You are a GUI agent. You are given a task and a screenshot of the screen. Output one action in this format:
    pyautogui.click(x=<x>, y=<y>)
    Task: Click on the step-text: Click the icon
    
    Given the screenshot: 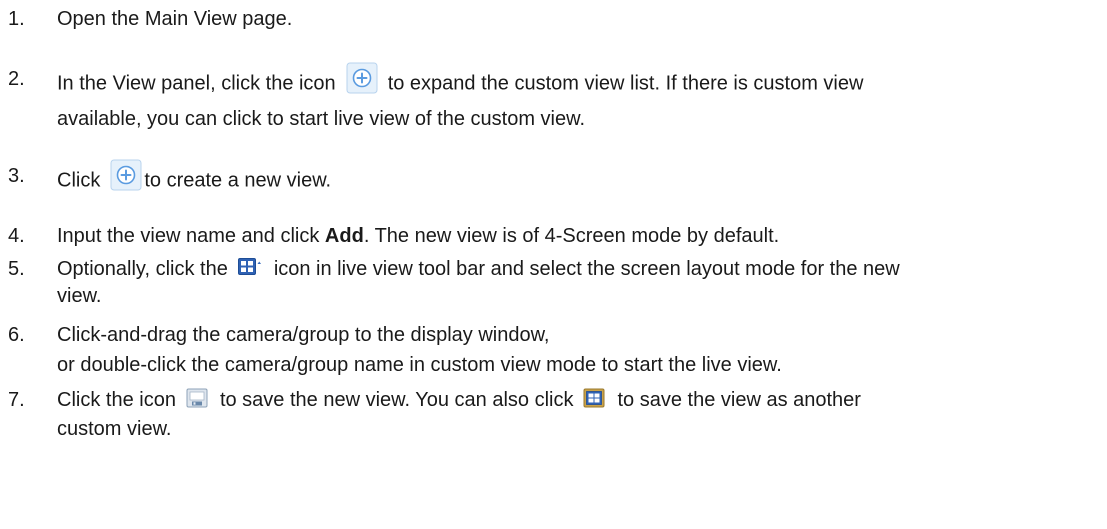 What is the action you would take?
    pyautogui.click(x=116, y=400)
    